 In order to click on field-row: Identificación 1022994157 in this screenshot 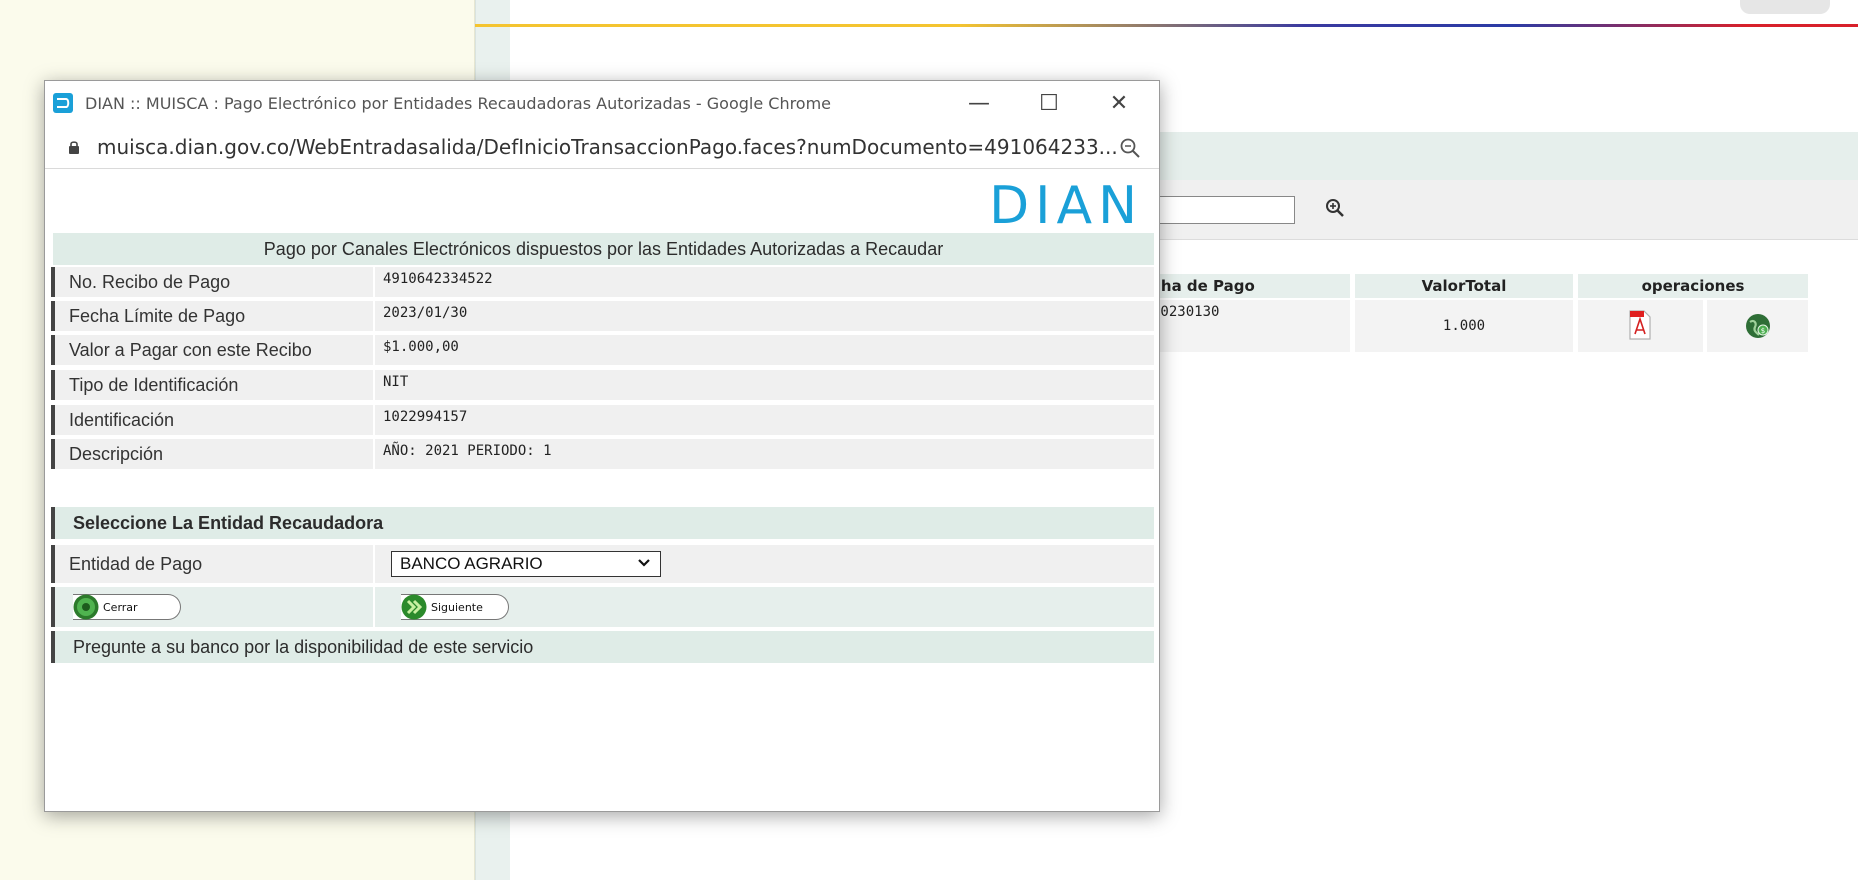, I will do `click(602, 420)`.